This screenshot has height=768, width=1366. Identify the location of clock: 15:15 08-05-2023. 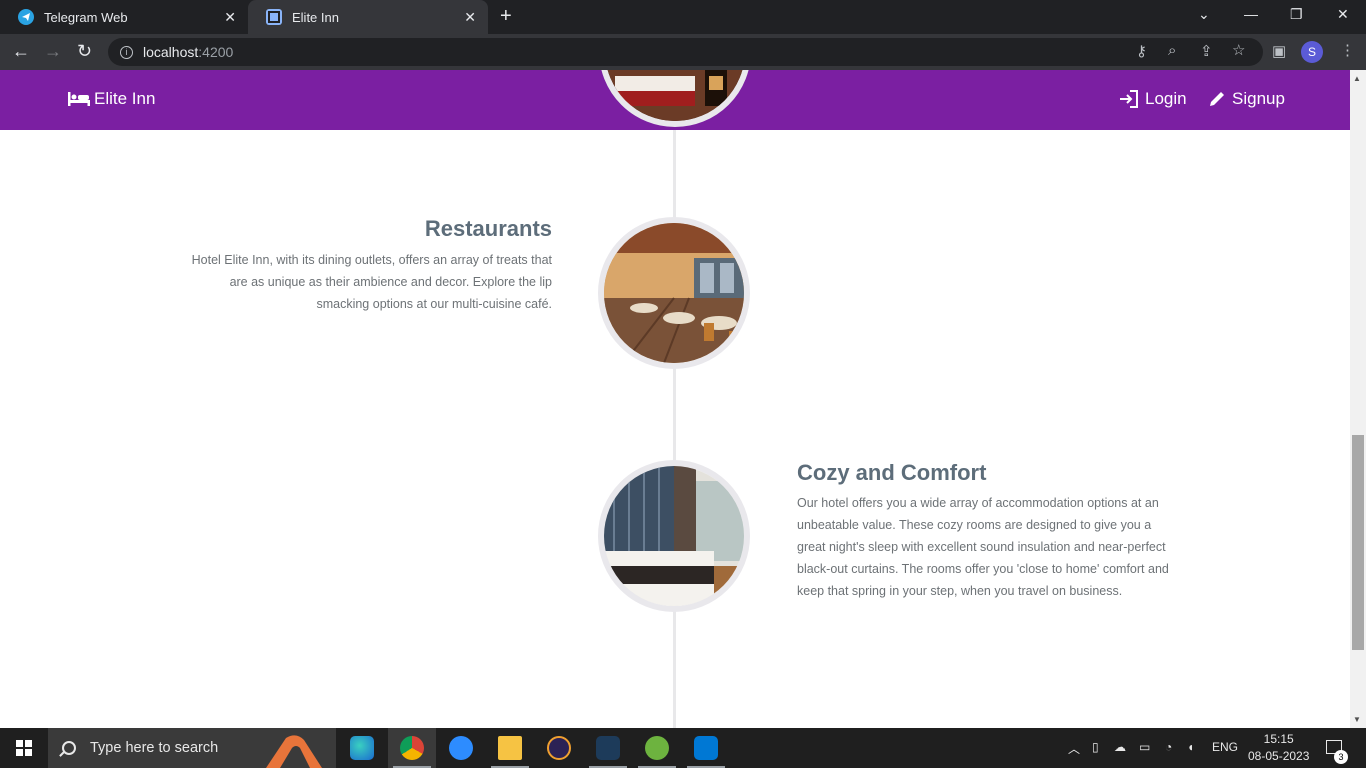
(1278, 748).